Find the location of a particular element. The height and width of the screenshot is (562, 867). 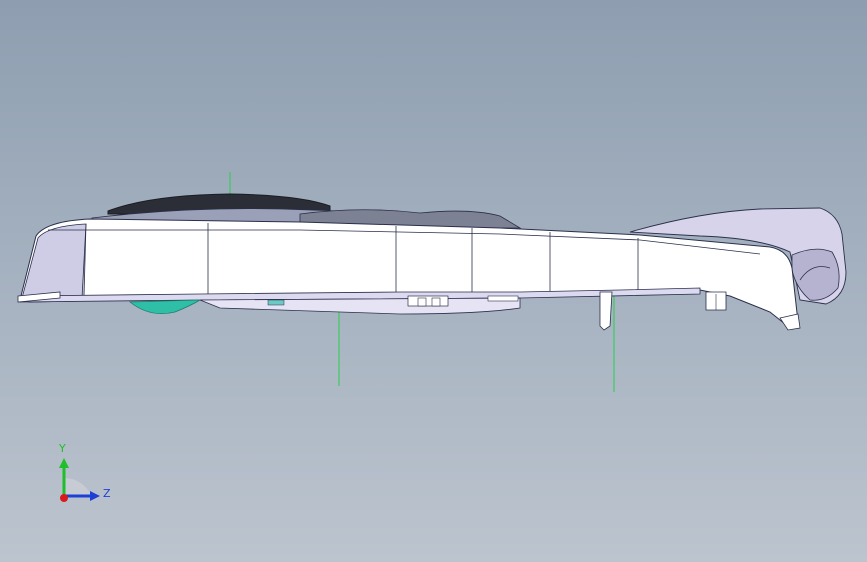

y-axis-arrow is located at coordinates (64, 463).